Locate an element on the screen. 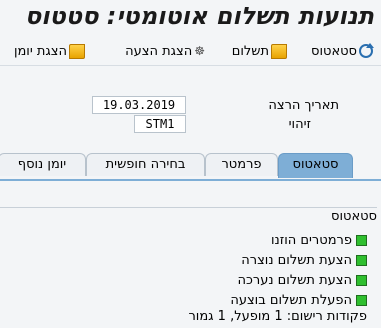 This screenshot has width=381, height=328. status-group-title: סטאטוס is located at coordinates (354, 216).